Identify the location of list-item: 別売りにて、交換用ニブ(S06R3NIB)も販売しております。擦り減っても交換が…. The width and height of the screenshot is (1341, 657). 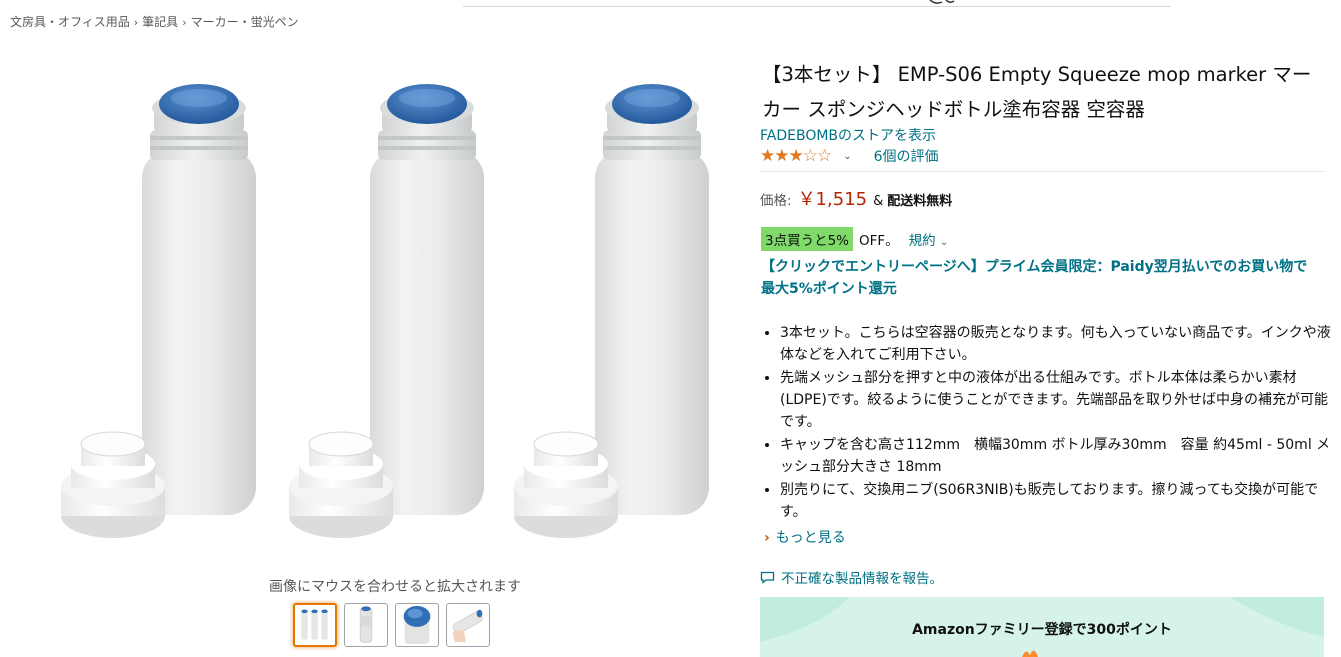
(1060, 501).